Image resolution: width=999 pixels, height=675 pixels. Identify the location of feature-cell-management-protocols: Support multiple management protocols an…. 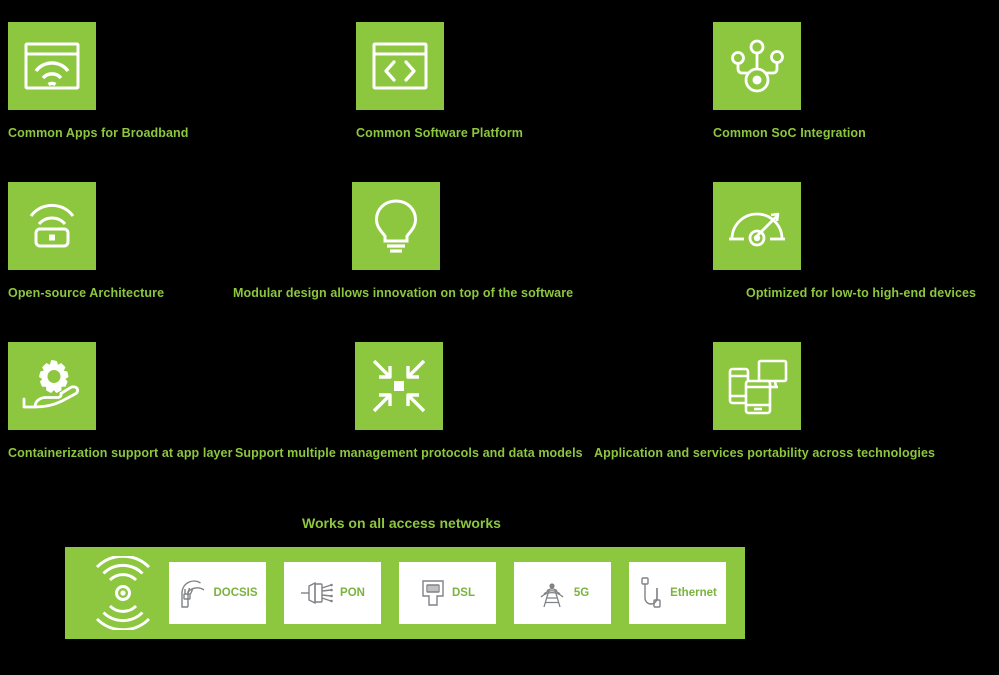
(409, 390).